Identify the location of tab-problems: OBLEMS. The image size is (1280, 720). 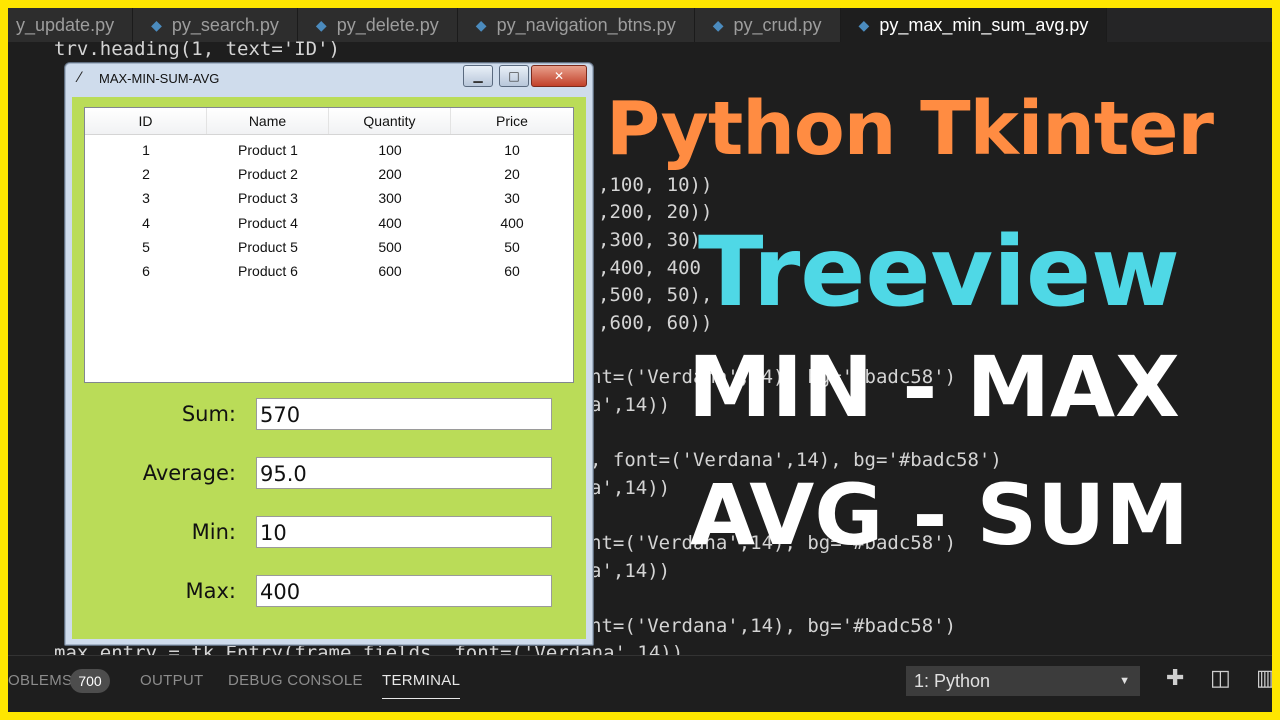
(40, 680).